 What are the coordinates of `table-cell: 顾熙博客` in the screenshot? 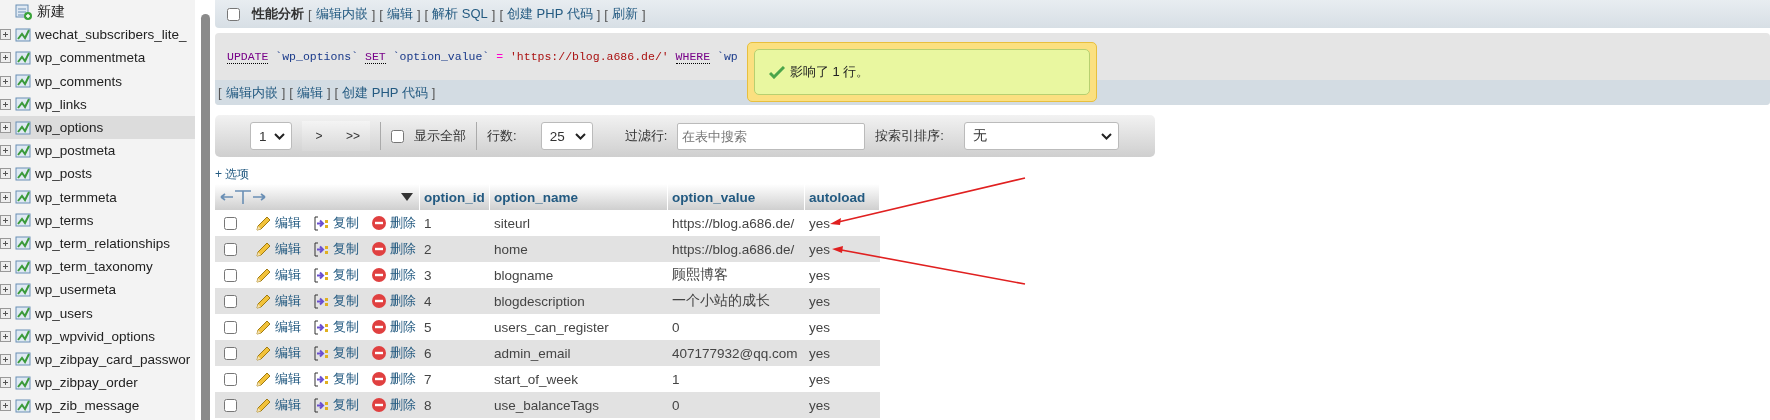 It's located at (700, 275).